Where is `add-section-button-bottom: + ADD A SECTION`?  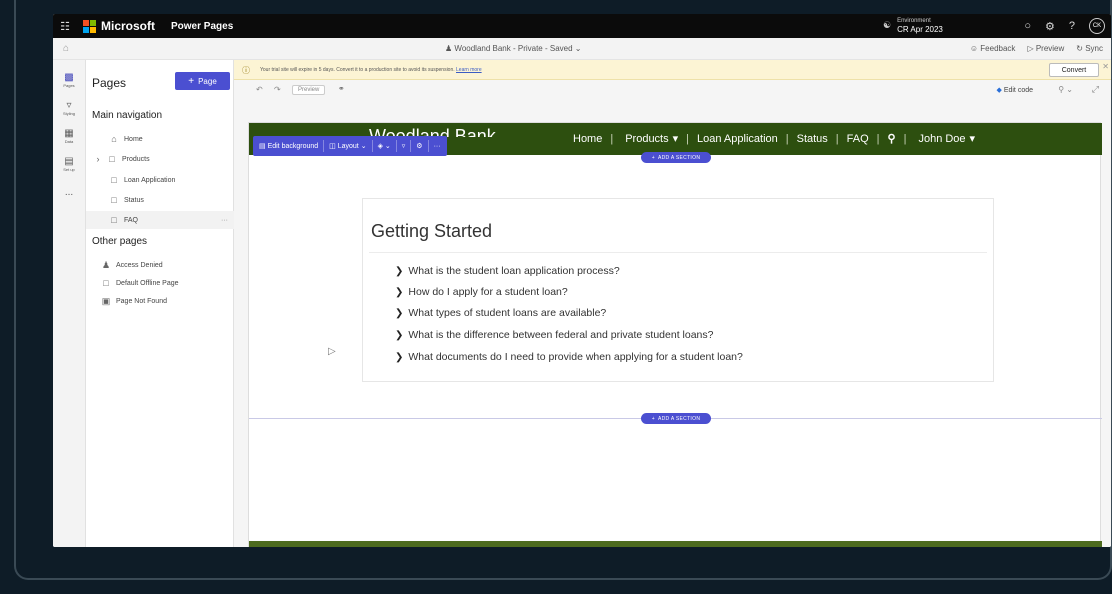 add-section-button-bottom: + ADD A SECTION is located at coordinates (676, 418).